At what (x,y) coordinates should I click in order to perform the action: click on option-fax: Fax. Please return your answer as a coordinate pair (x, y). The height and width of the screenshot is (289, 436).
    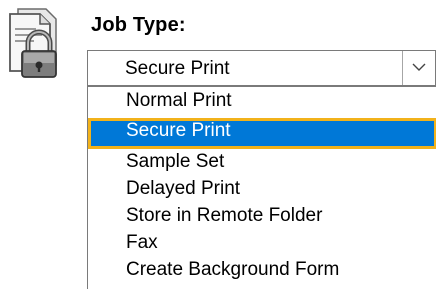
    Looking at the image, I should click on (262, 243).